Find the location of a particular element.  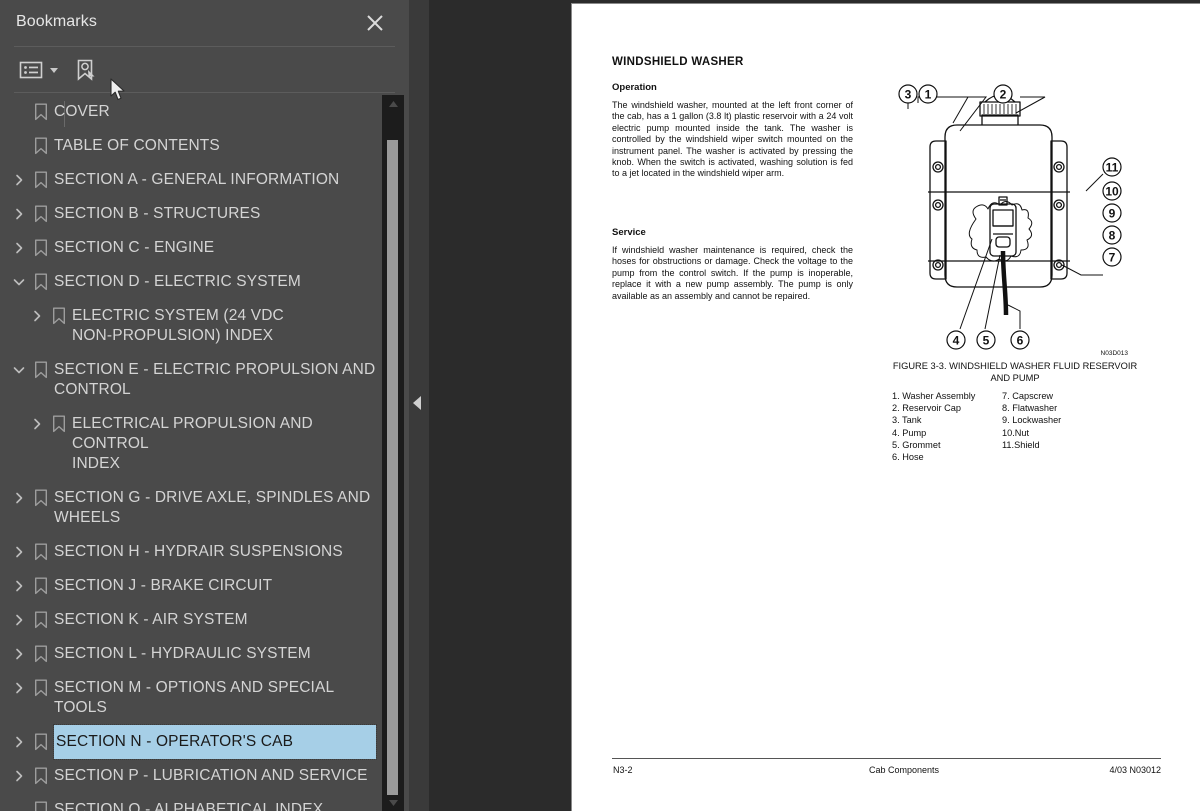

legend-entry: 5. Grommet is located at coordinates (916, 444).